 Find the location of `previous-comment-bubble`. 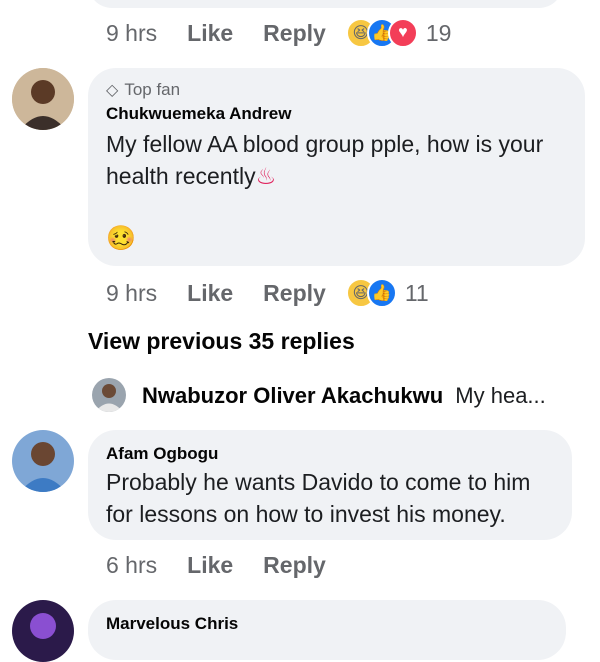

previous-comment-bubble is located at coordinates (325, 4).